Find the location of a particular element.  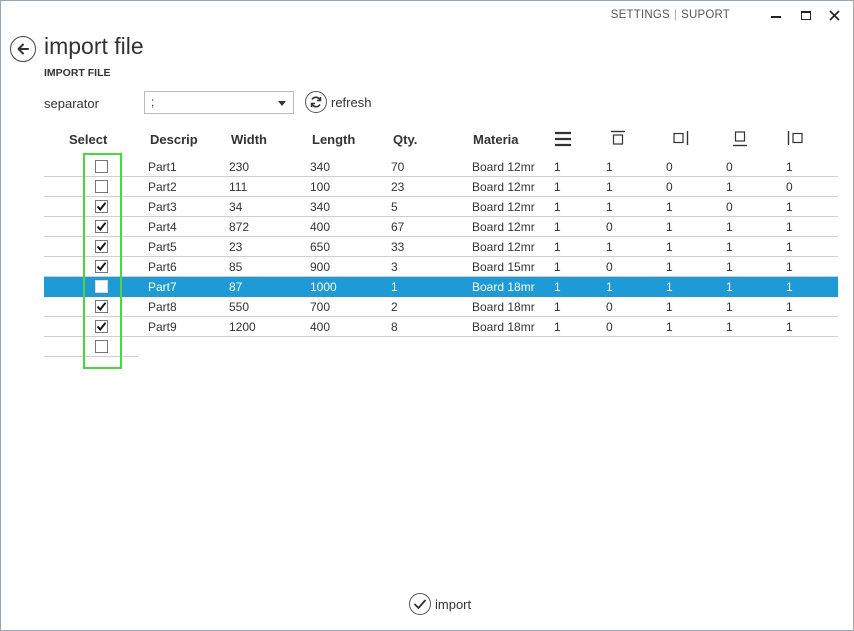

column-header-width: Width is located at coordinates (249, 139).